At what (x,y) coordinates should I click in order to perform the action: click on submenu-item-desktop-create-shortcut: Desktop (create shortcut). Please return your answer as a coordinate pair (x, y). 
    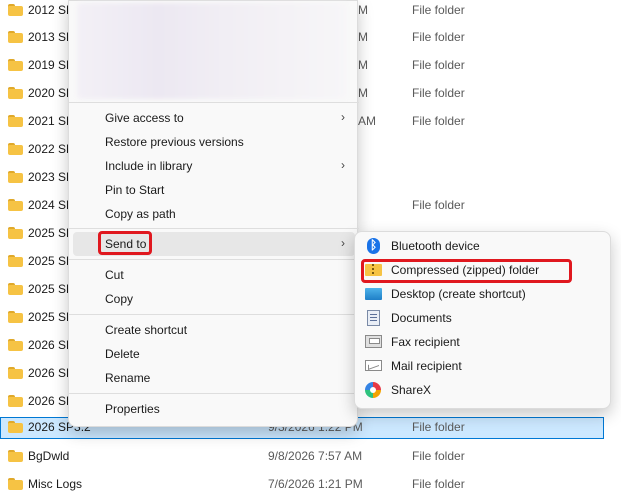
    Looking at the image, I should click on (483, 294).